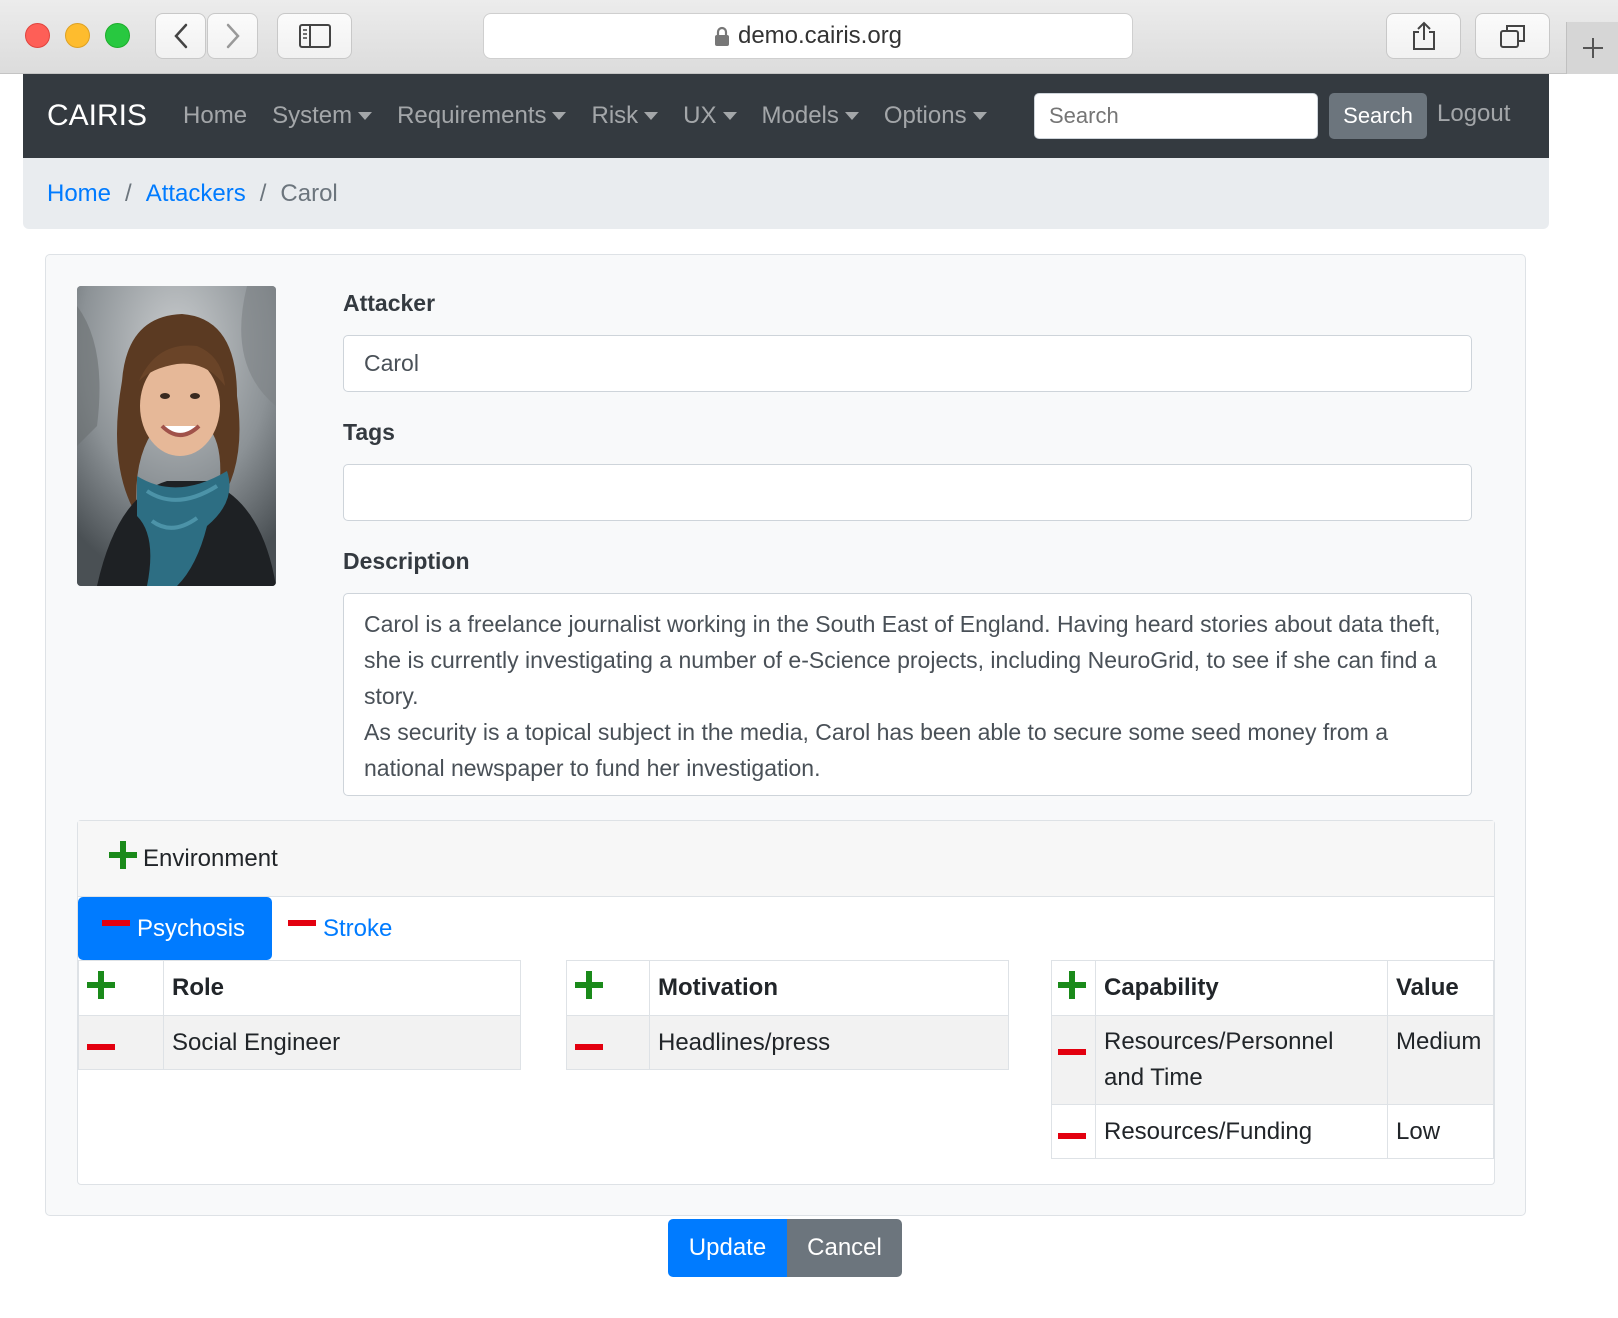  I want to click on cancel-button: Cancel, so click(844, 1248).